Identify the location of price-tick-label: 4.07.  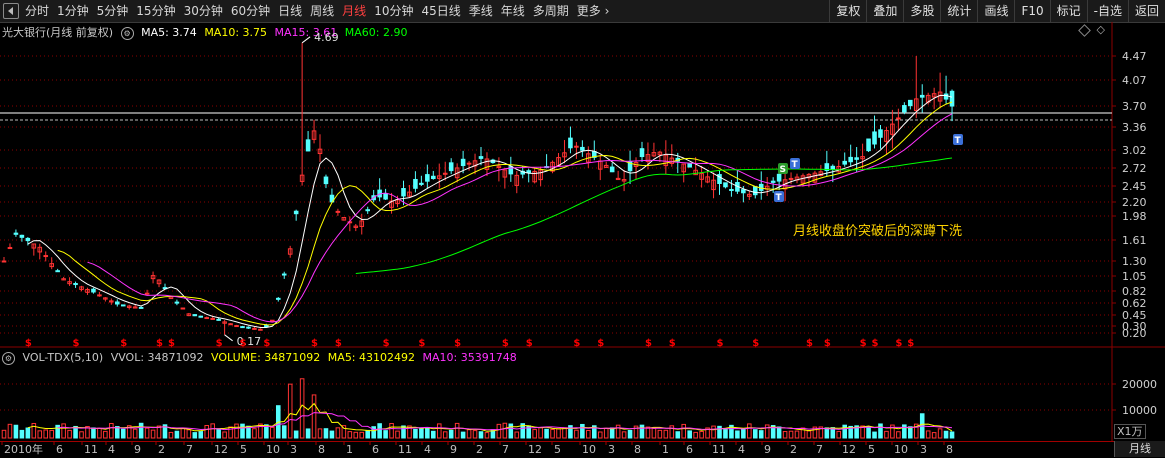
(1134, 80).